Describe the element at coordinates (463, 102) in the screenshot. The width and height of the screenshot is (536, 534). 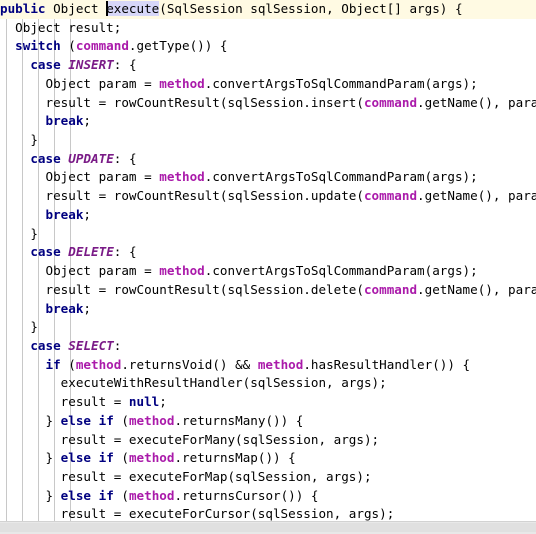
I see `code-token: .getName(),` at that location.